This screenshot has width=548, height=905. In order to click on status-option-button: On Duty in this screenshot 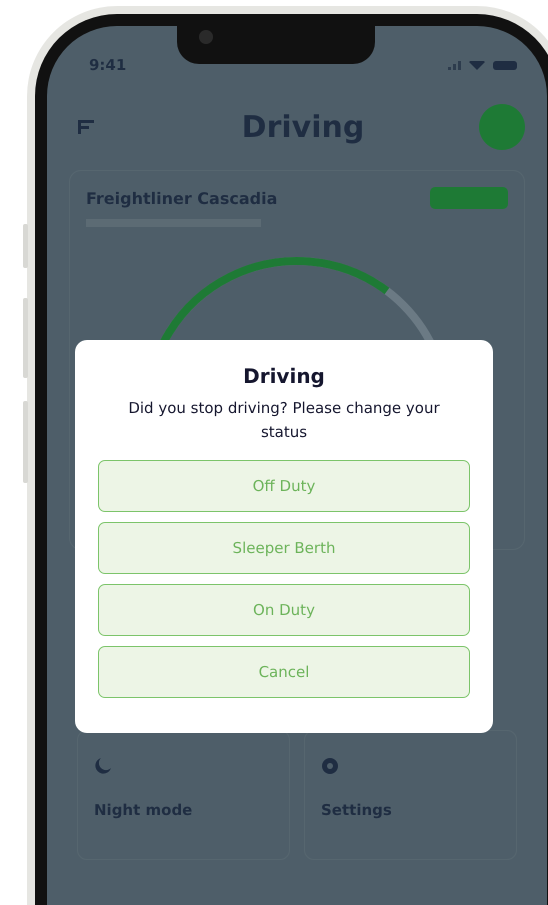, I will do `click(284, 610)`.